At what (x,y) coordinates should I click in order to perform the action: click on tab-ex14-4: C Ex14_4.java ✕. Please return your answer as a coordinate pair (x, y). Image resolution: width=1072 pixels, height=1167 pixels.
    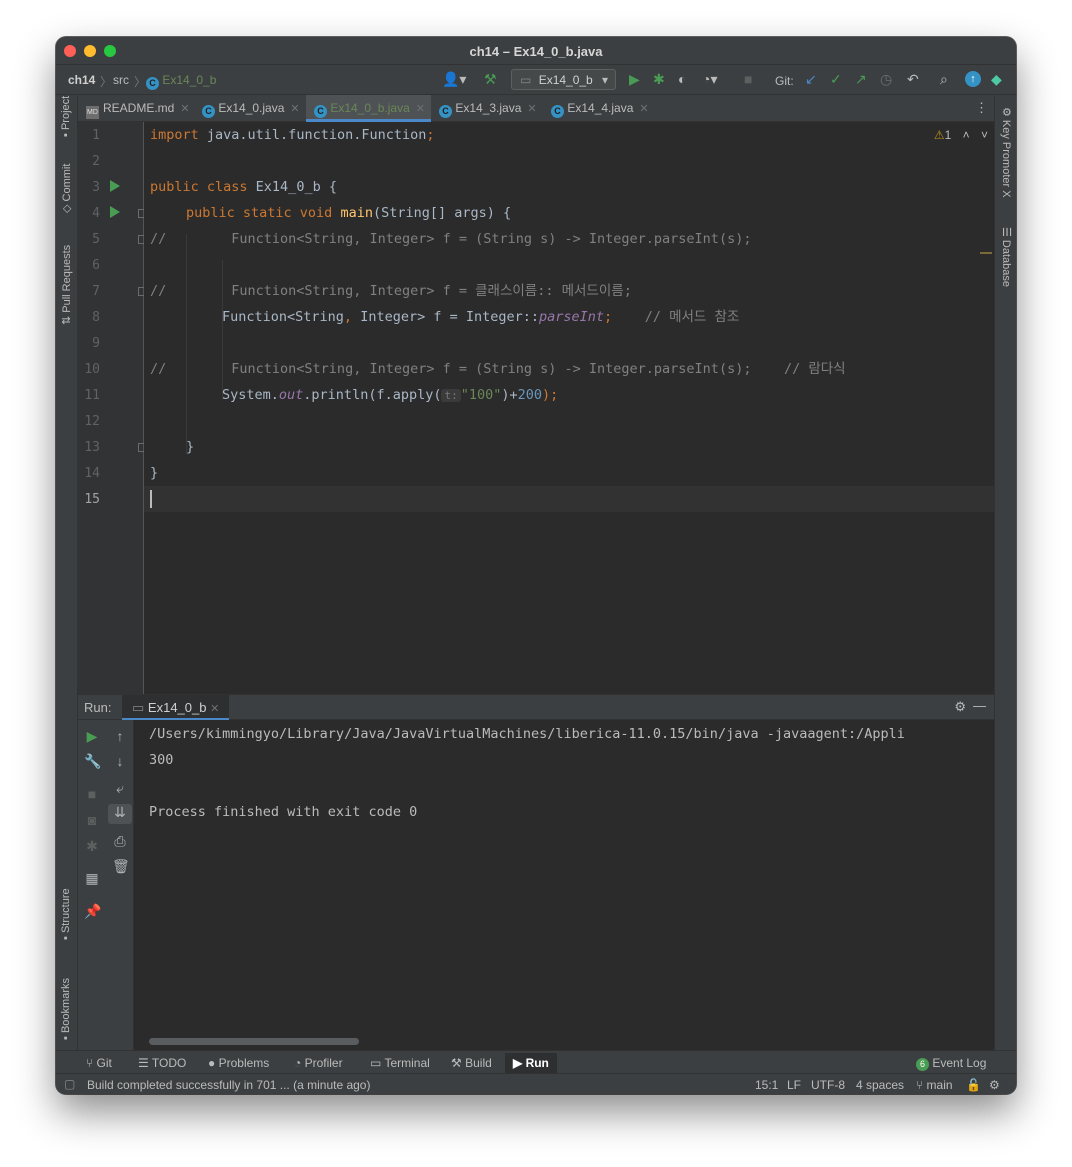
    Looking at the image, I should click on (600, 108).